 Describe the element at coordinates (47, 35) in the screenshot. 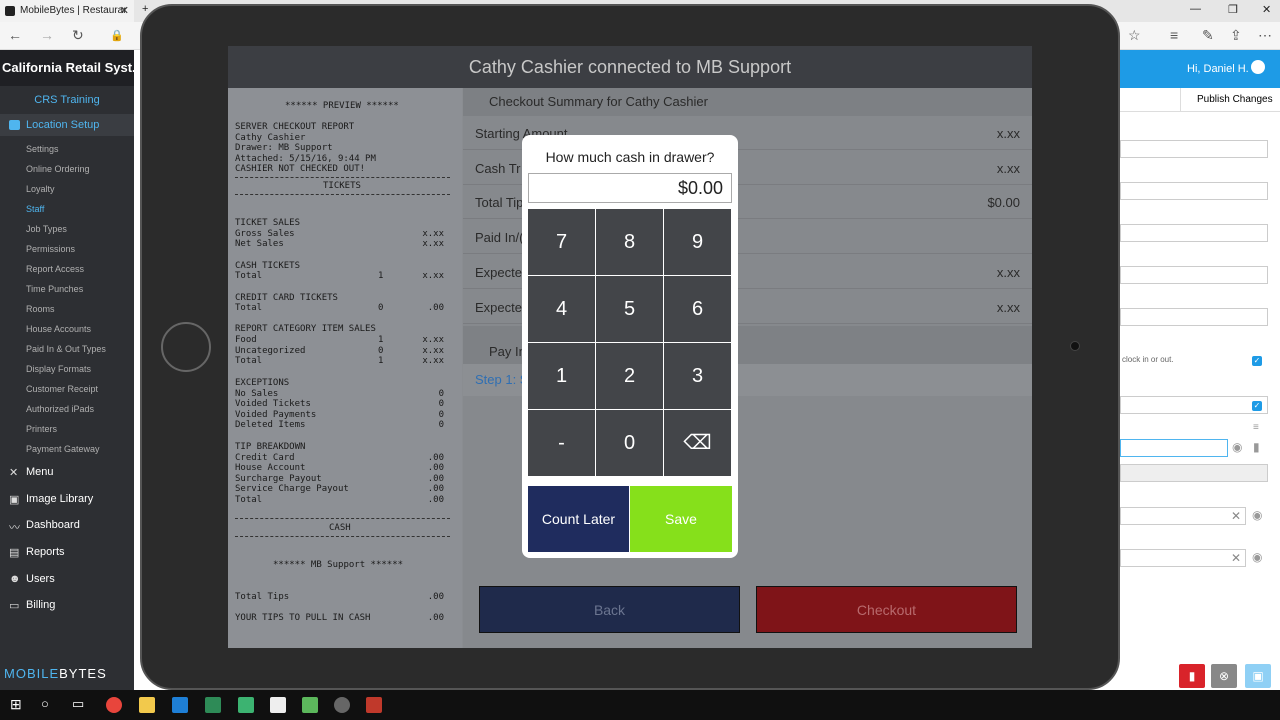

I see `forward-arrow-icon: →` at that location.